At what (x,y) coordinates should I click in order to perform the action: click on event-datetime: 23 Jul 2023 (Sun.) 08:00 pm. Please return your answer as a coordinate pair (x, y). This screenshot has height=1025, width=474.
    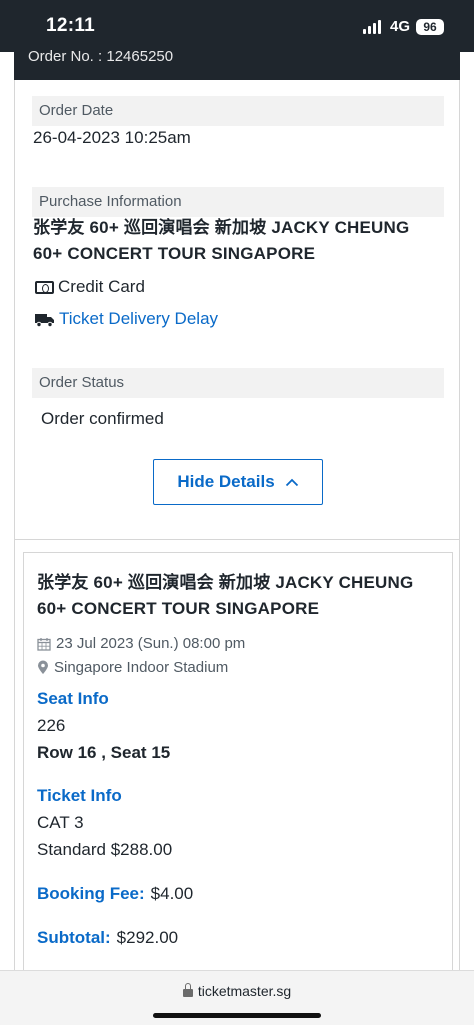
    Looking at the image, I should click on (141, 643).